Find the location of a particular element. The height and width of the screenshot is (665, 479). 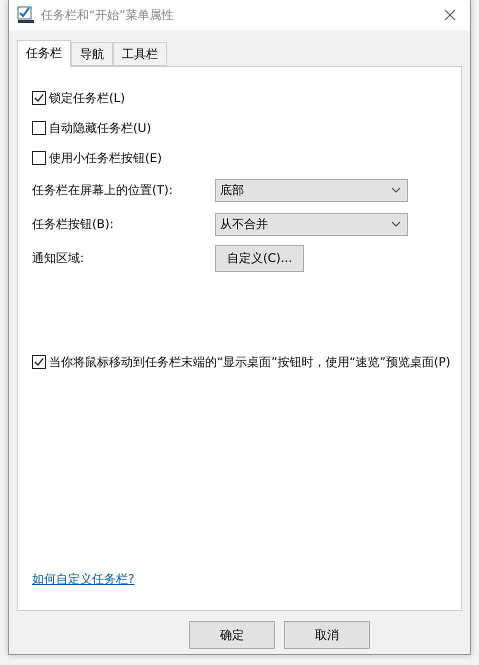

help-link: 如何自定义任务栏? is located at coordinates (83, 579).